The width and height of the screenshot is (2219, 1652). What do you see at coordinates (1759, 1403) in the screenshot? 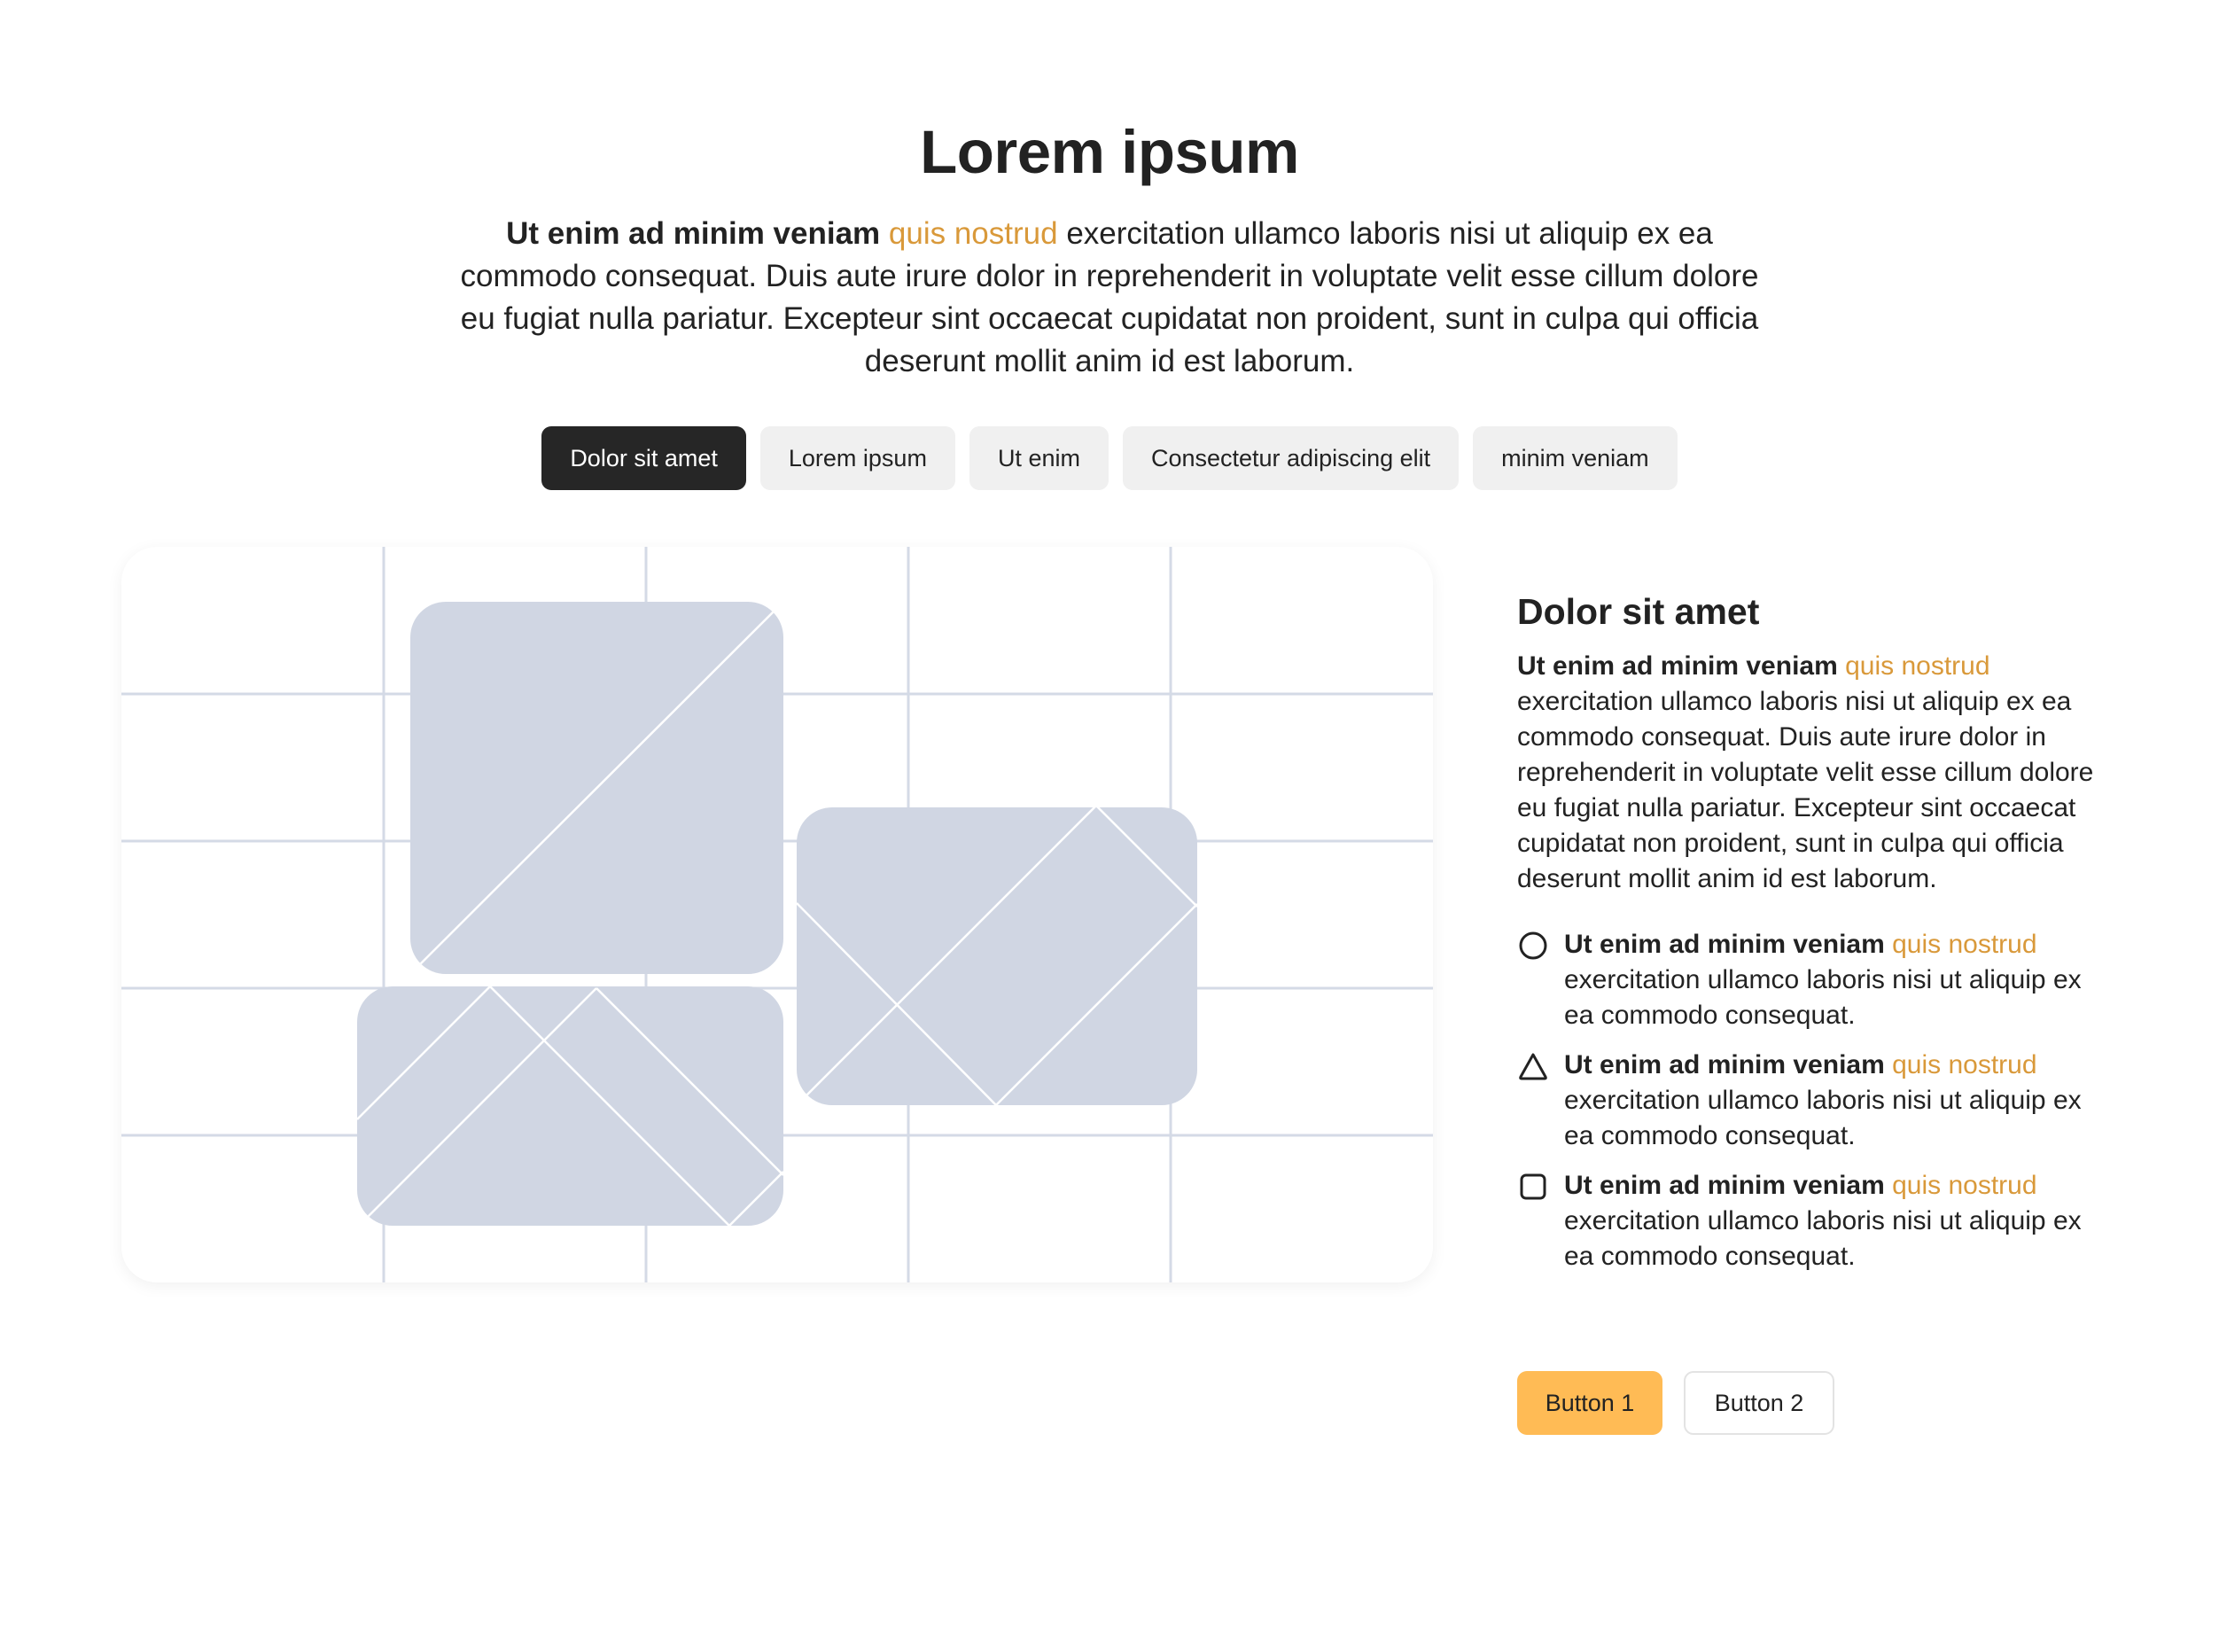
I see `button-2: Button 2` at bounding box center [1759, 1403].